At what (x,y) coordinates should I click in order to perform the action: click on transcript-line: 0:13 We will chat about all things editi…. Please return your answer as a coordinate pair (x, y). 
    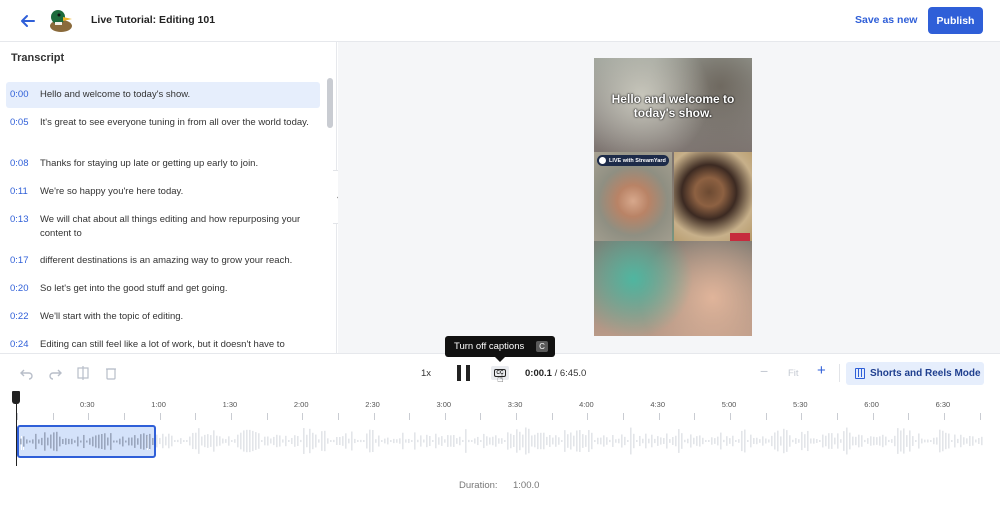
    Looking at the image, I should click on (163, 224).